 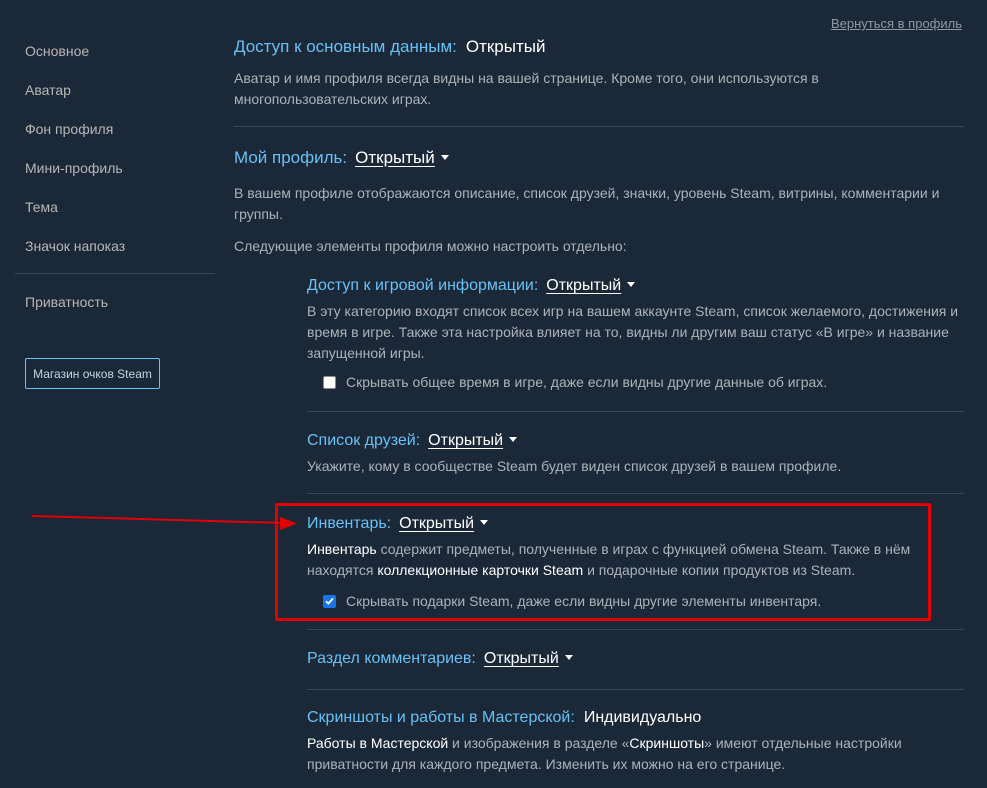 I want to click on sidebar-item-featured-badge: Значок напоказ, so click(x=75, y=246).